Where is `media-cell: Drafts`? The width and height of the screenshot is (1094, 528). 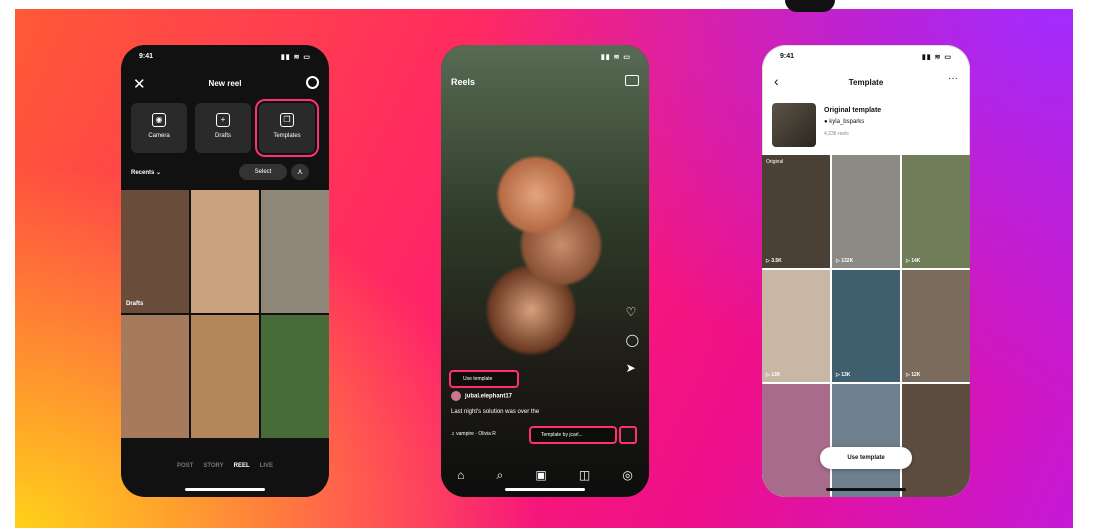 media-cell: Drafts is located at coordinates (155, 251).